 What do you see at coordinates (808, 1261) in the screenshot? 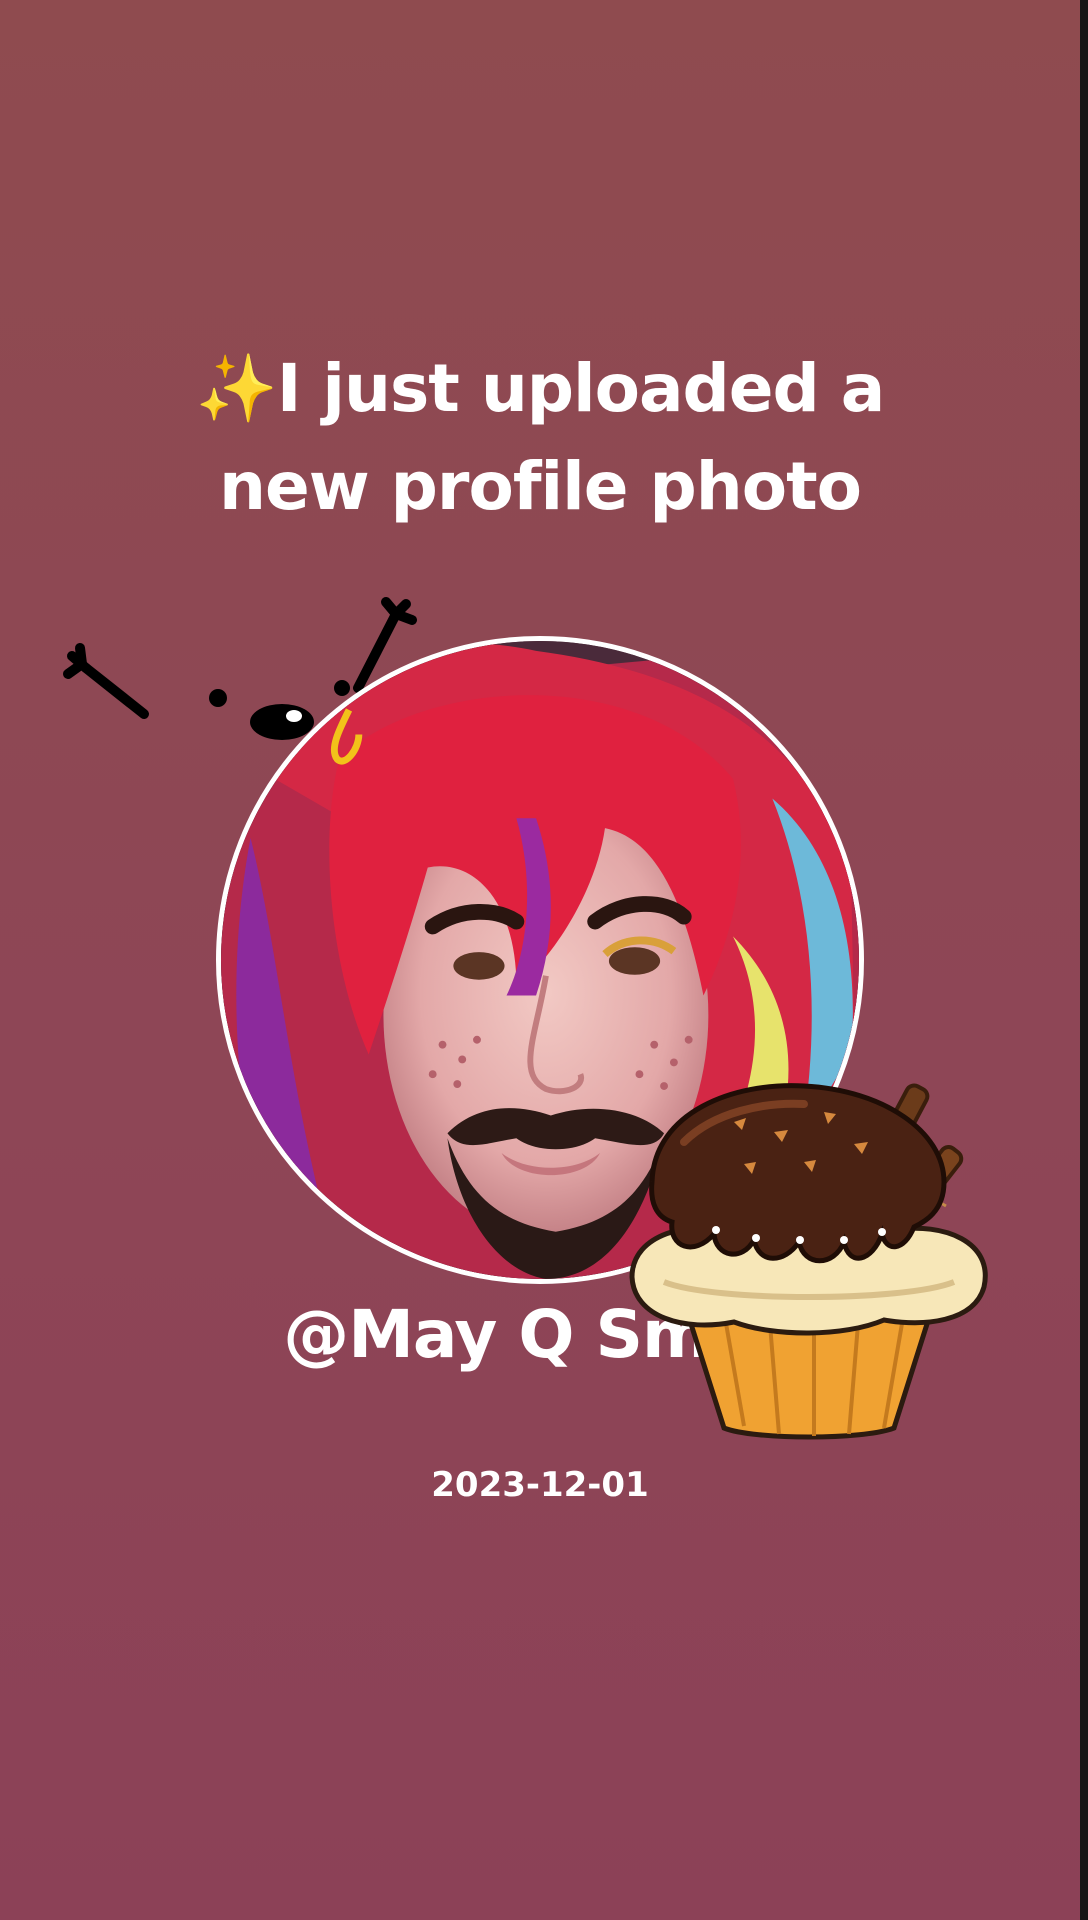
I see `cupcake-sticker` at bounding box center [808, 1261].